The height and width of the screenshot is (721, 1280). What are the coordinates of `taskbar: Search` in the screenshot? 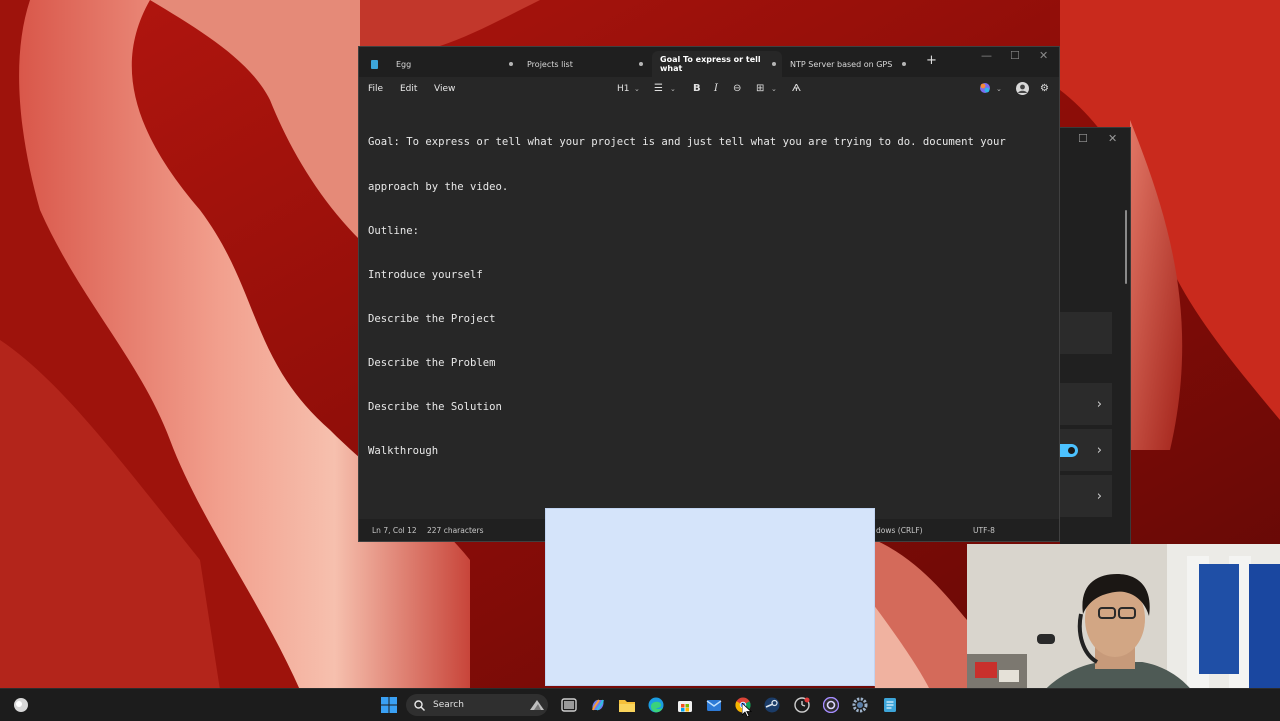 It's located at (640, 704).